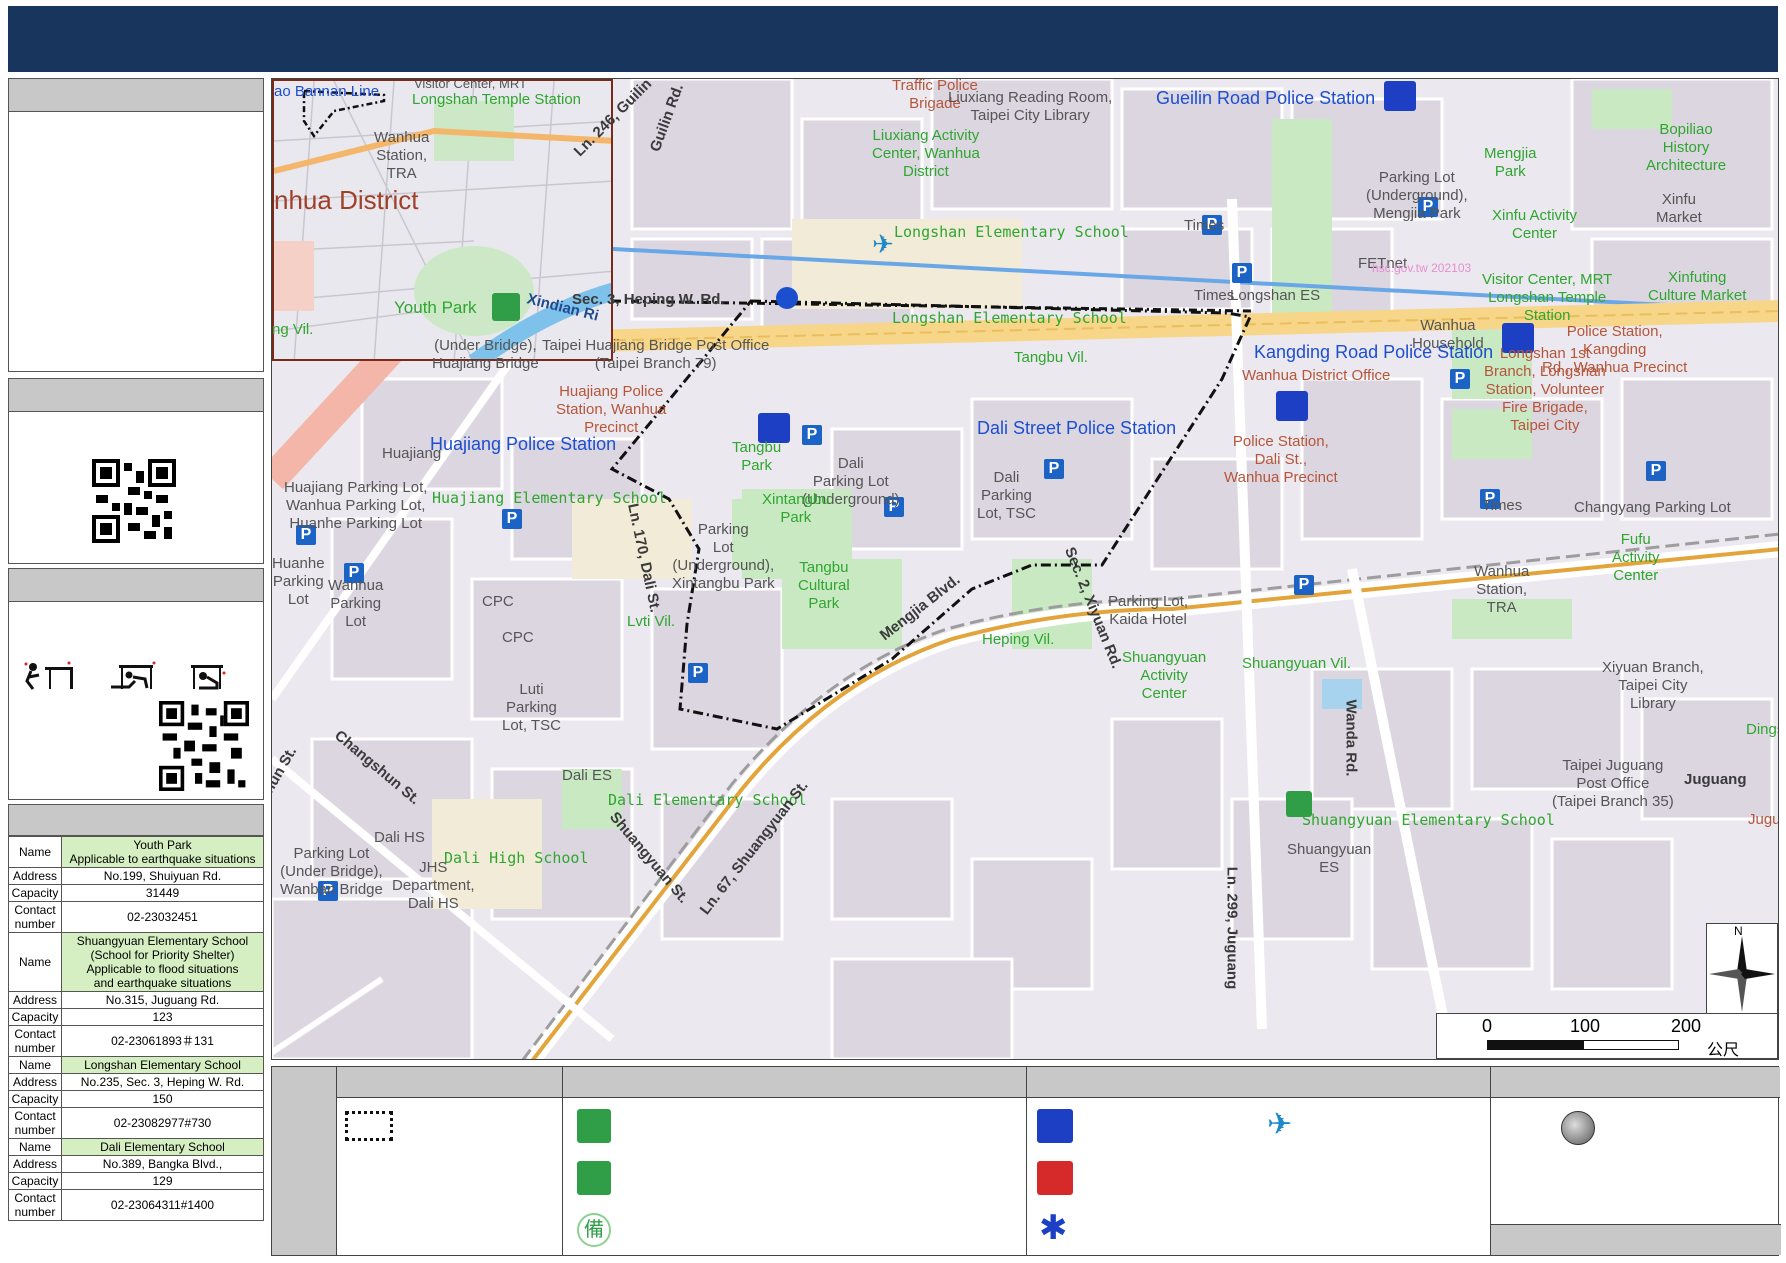  Describe the element at coordinates (1635, 1161) in the screenshot. I see `legend-column-other` at that location.